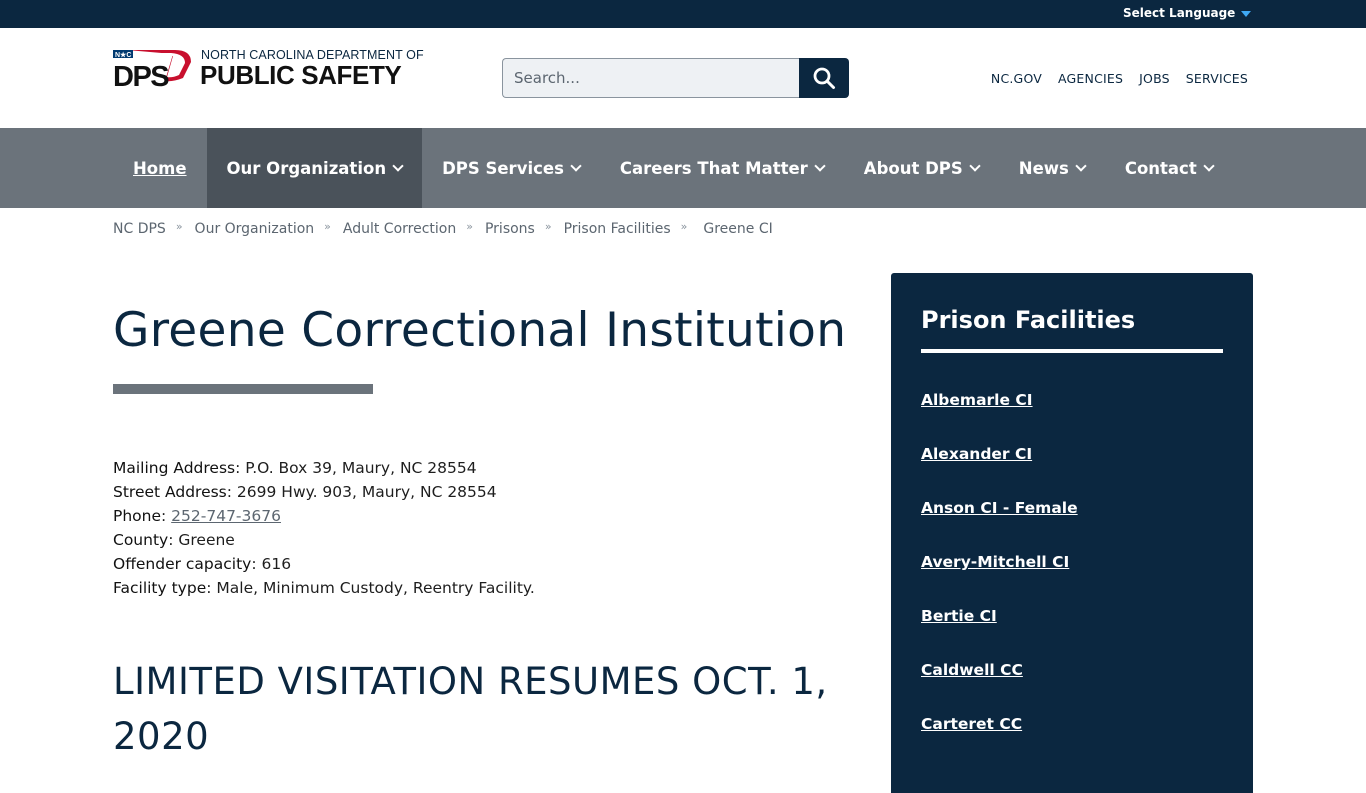 The height and width of the screenshot is (793, 1366). Describe the element at coordinates (738, 229) in the screenshot. I see `breadcrumb-current: Greene CI` at that location.